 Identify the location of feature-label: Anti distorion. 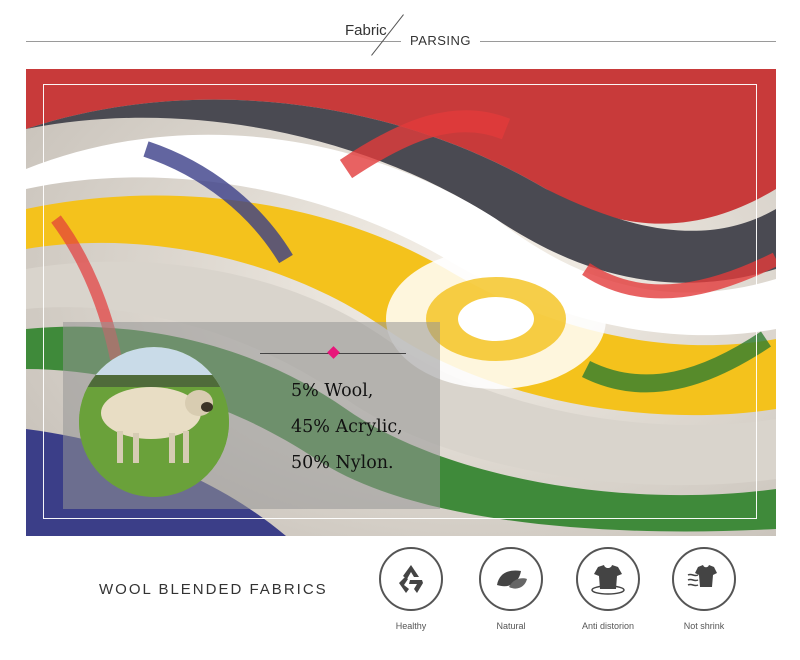
(608, 626).